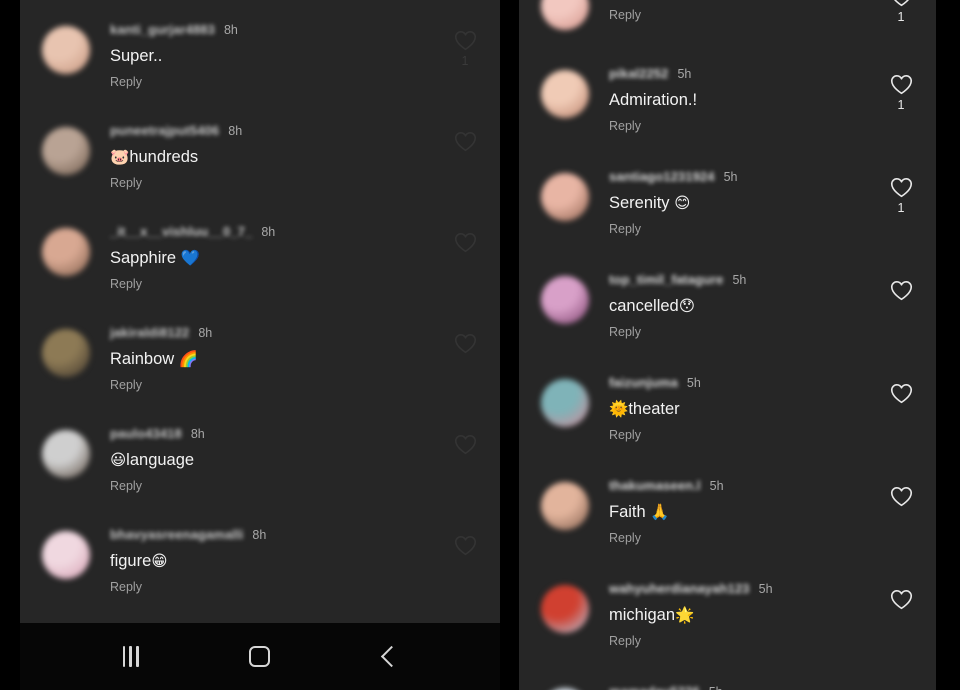  What do you see at coordinates (727, 23) in the screenshot?
I see `comment-row: Amazed., Reply 1` at bounding box center [727, 23].